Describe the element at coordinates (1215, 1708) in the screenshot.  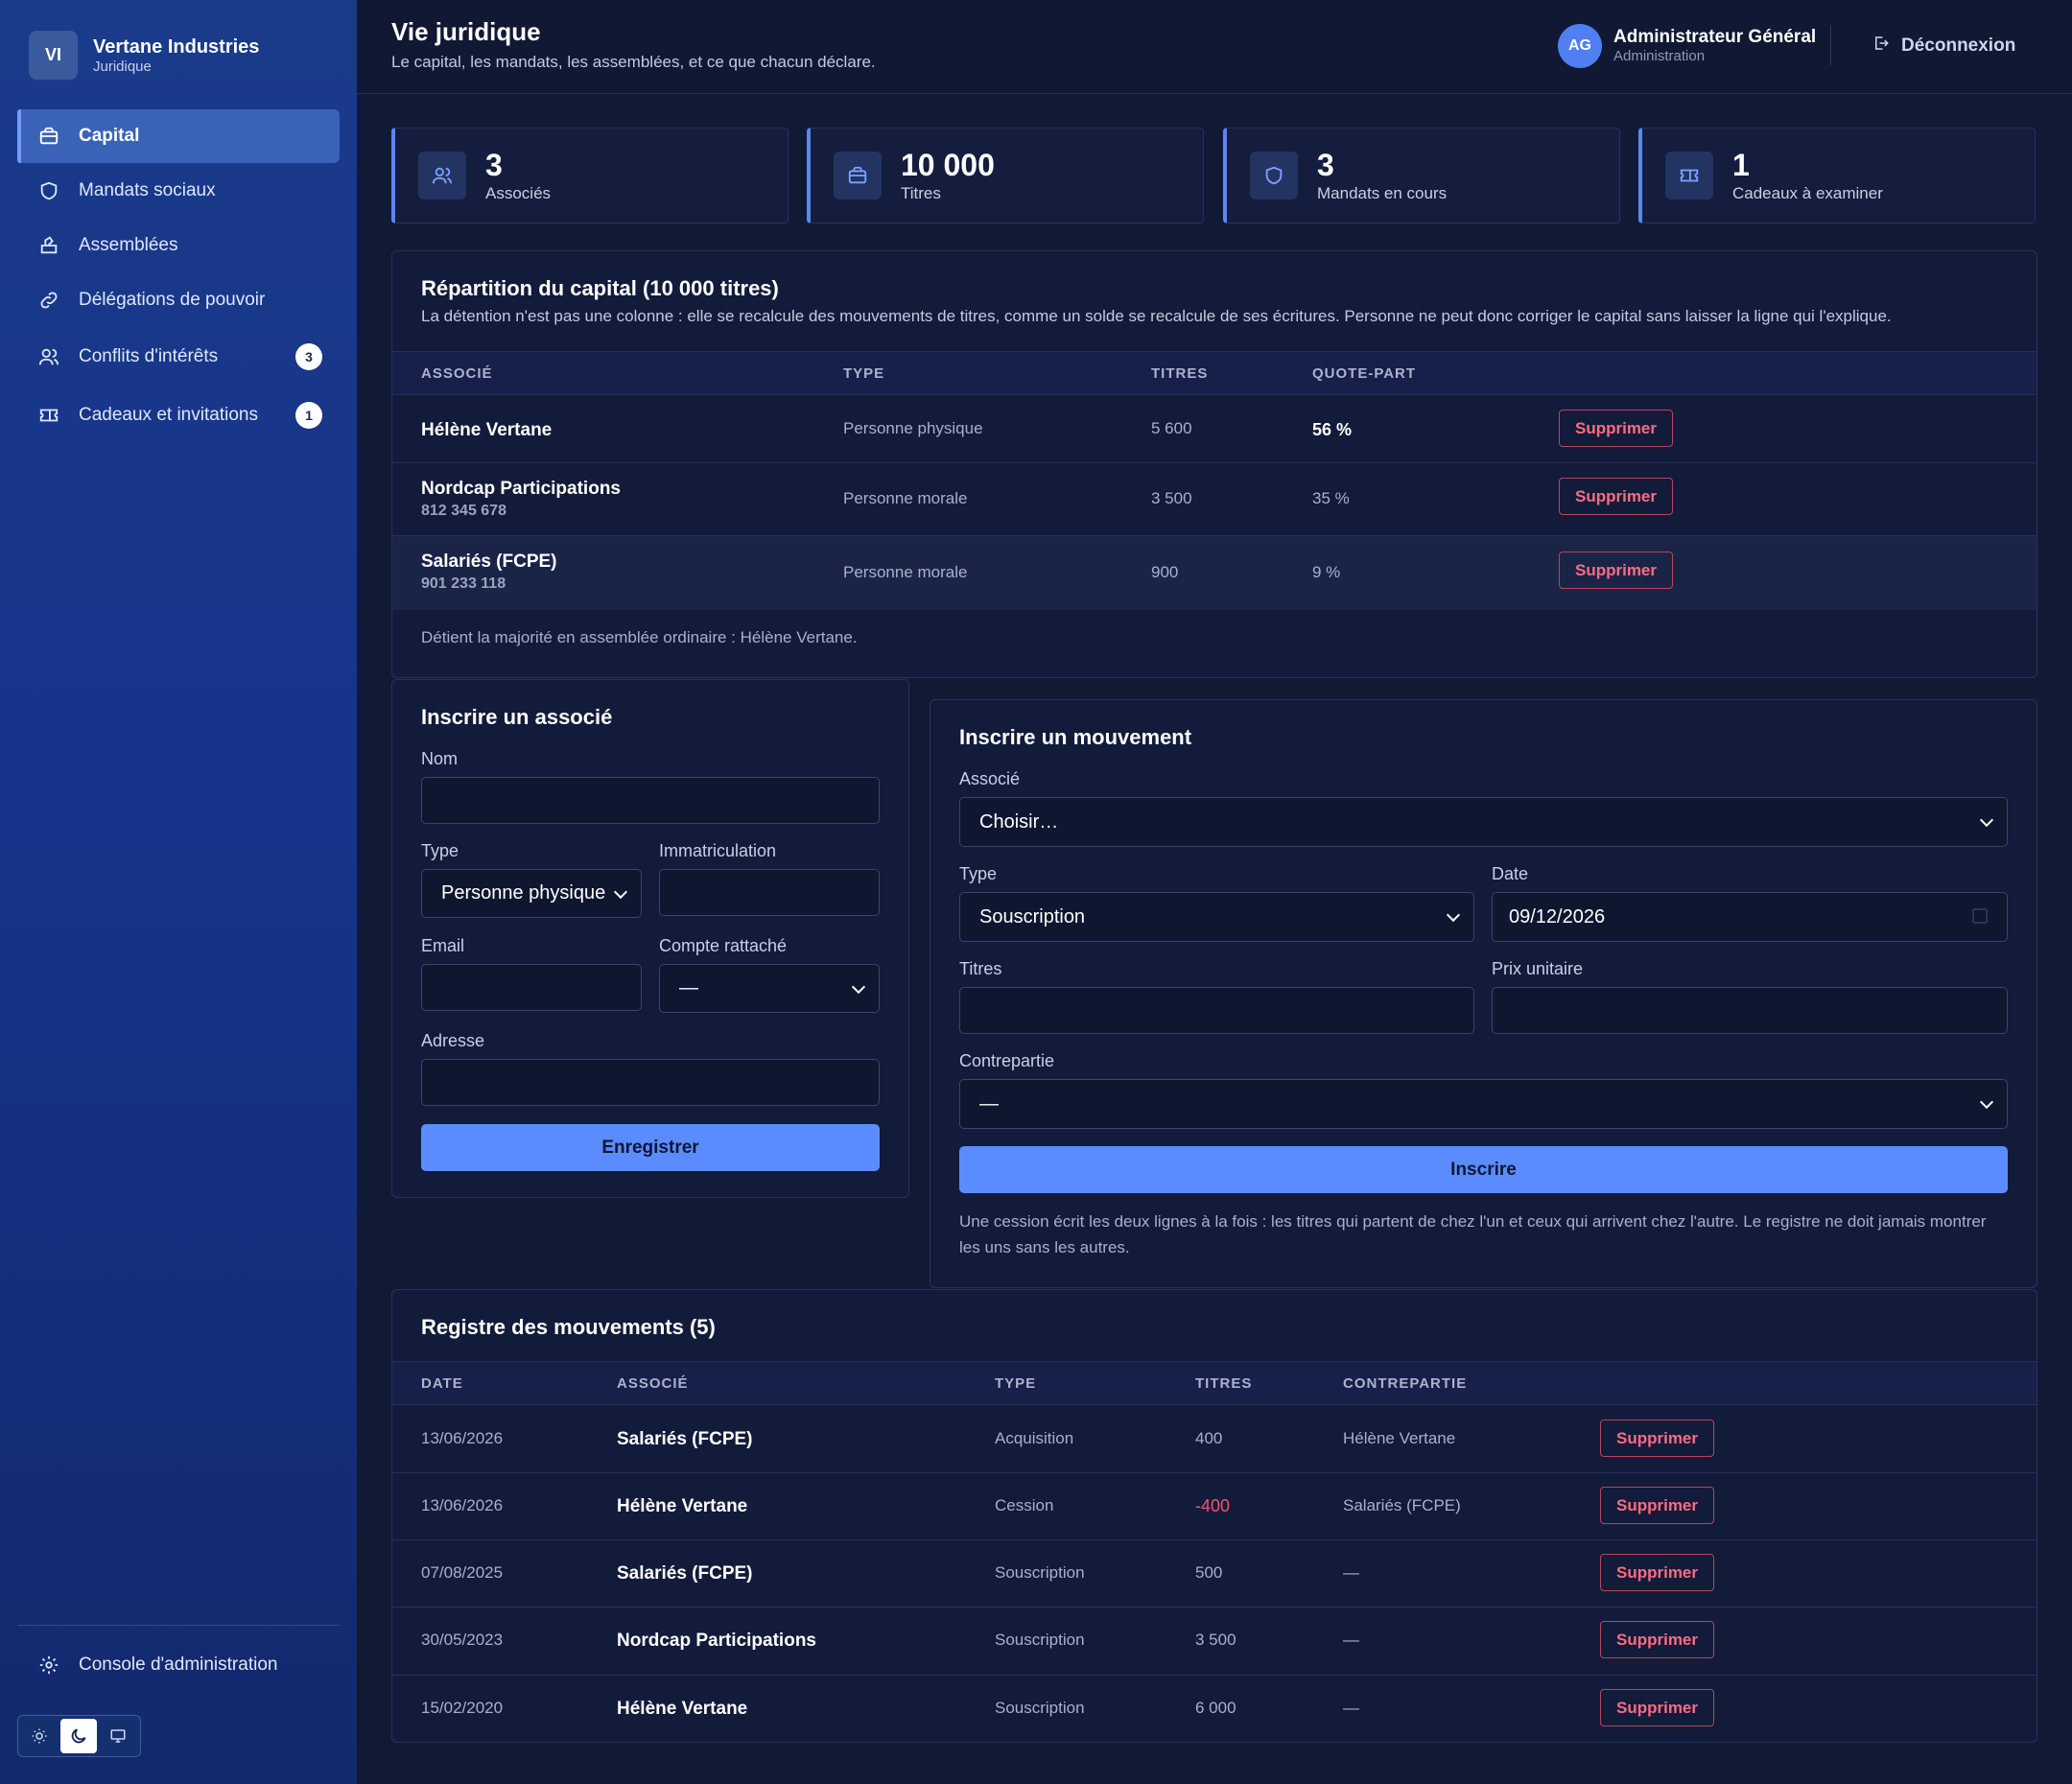
I see `mouvement-titres: 6 000` at that location.